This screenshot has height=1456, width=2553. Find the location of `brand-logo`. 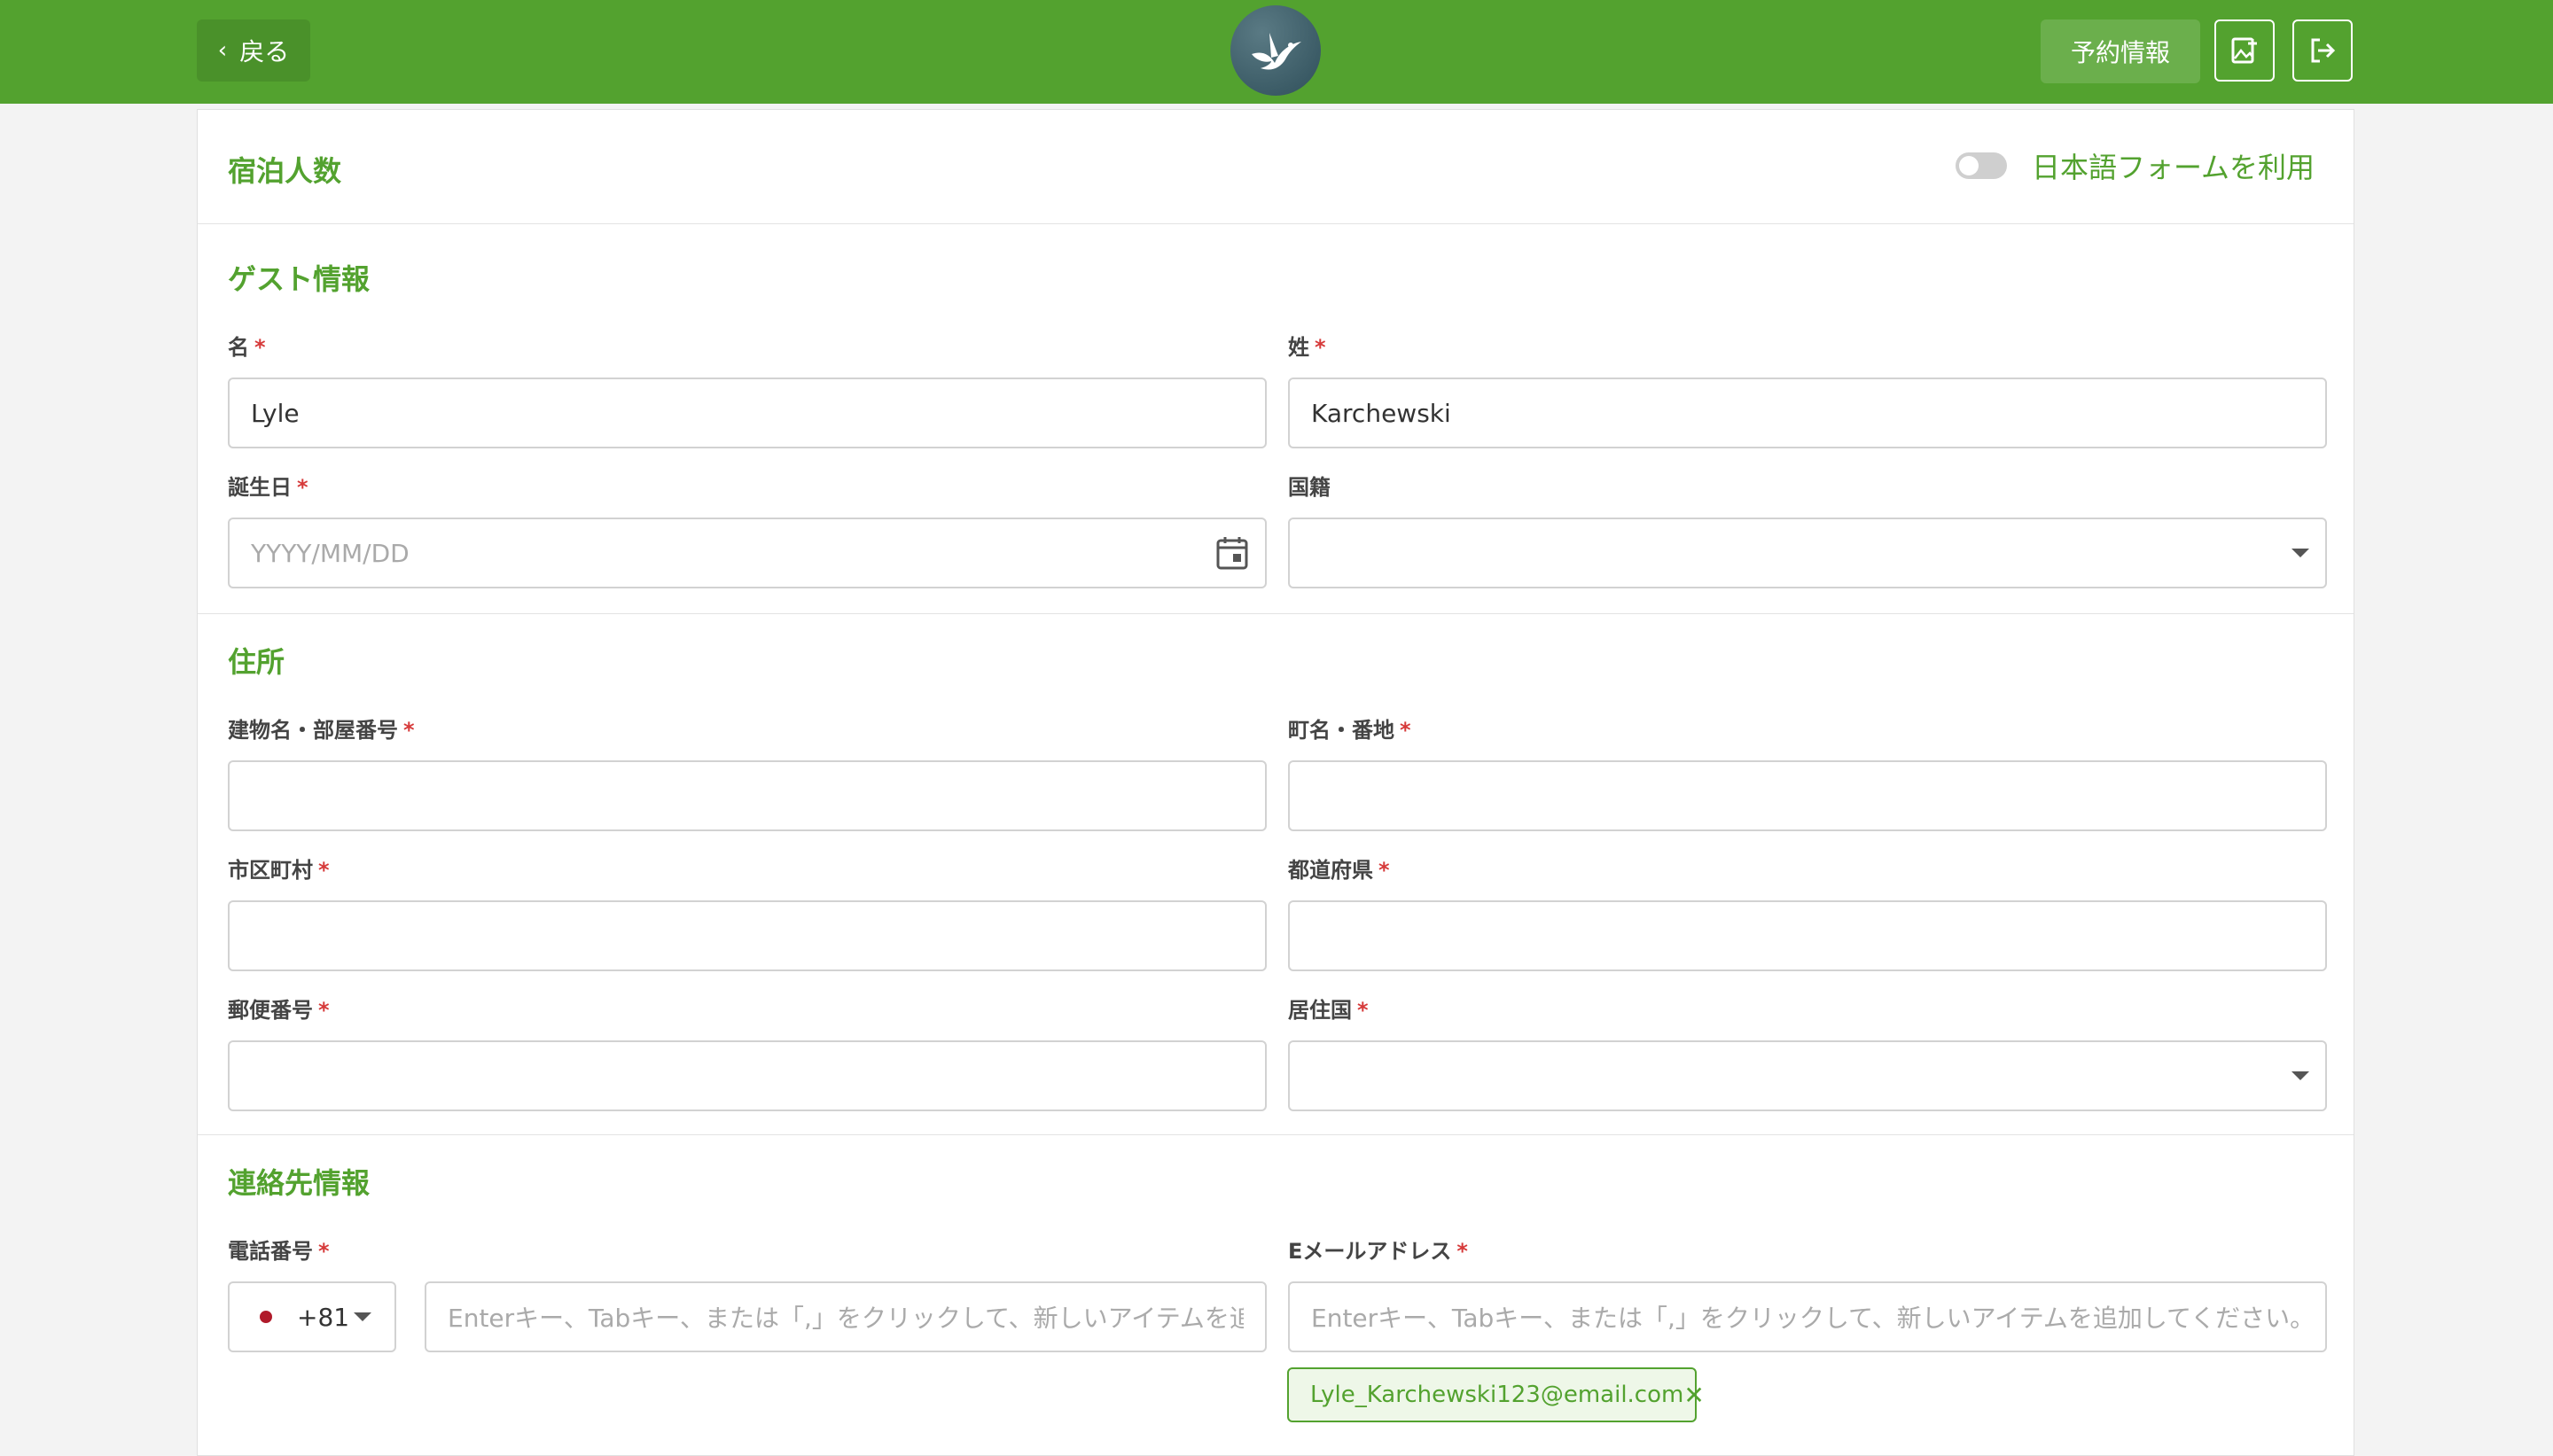

brand-logo is located at coordinates (1275, 50).